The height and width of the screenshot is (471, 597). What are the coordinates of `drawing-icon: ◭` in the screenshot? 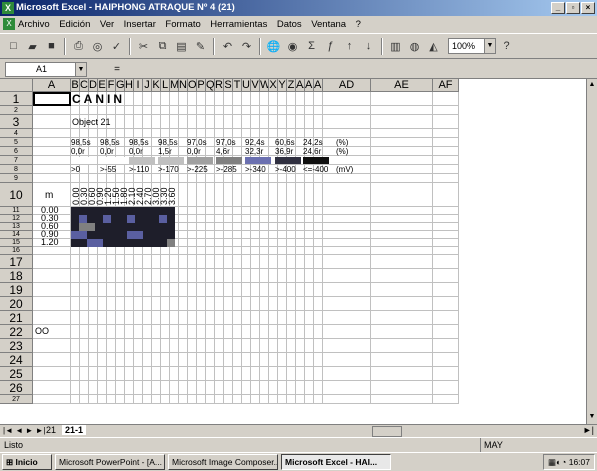 It's located at (433, 46).